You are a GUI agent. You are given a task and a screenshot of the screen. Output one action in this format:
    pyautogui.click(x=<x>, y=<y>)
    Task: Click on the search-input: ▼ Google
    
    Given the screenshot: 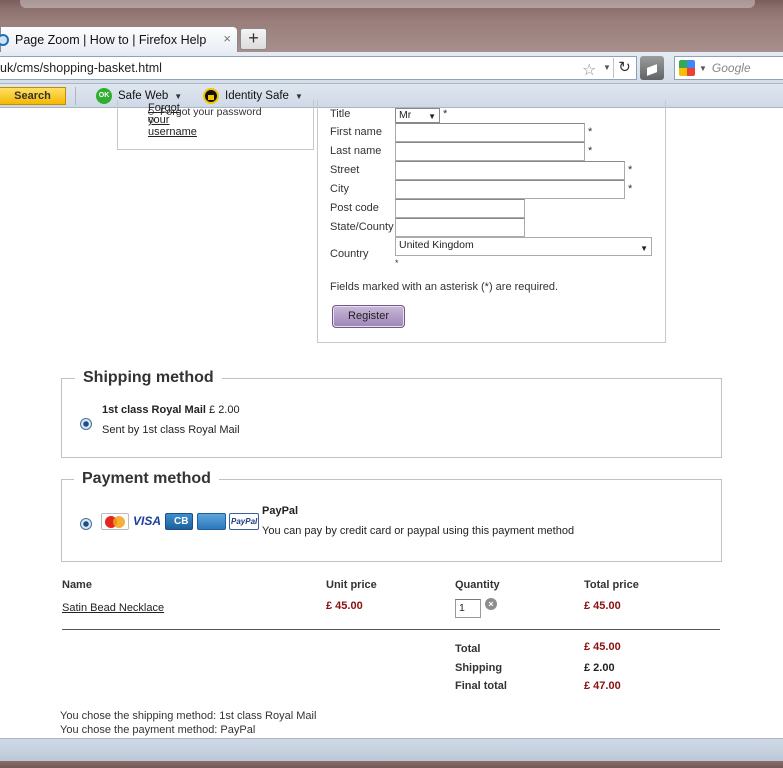 What is the action you would take?
    pyautogui.click(x=728, y=68)
    